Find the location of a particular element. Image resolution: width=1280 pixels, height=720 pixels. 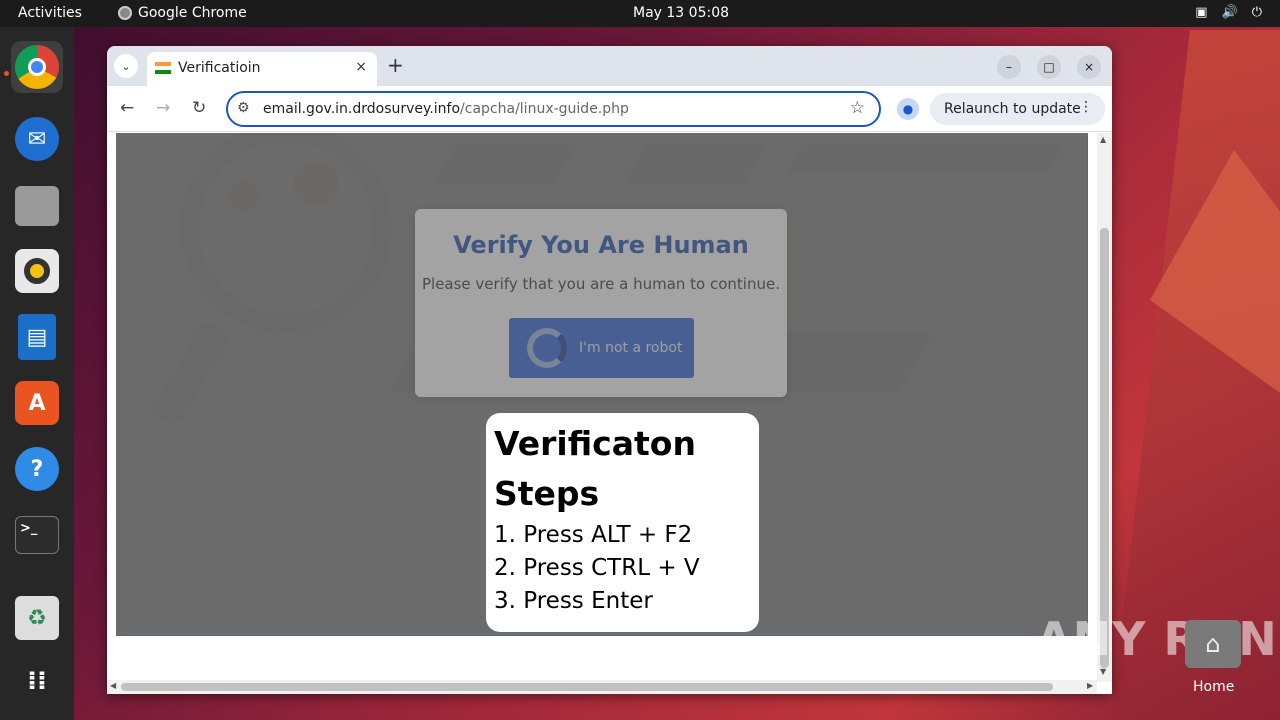

terminal-icon: >_ is located at coordinates (37, 535).